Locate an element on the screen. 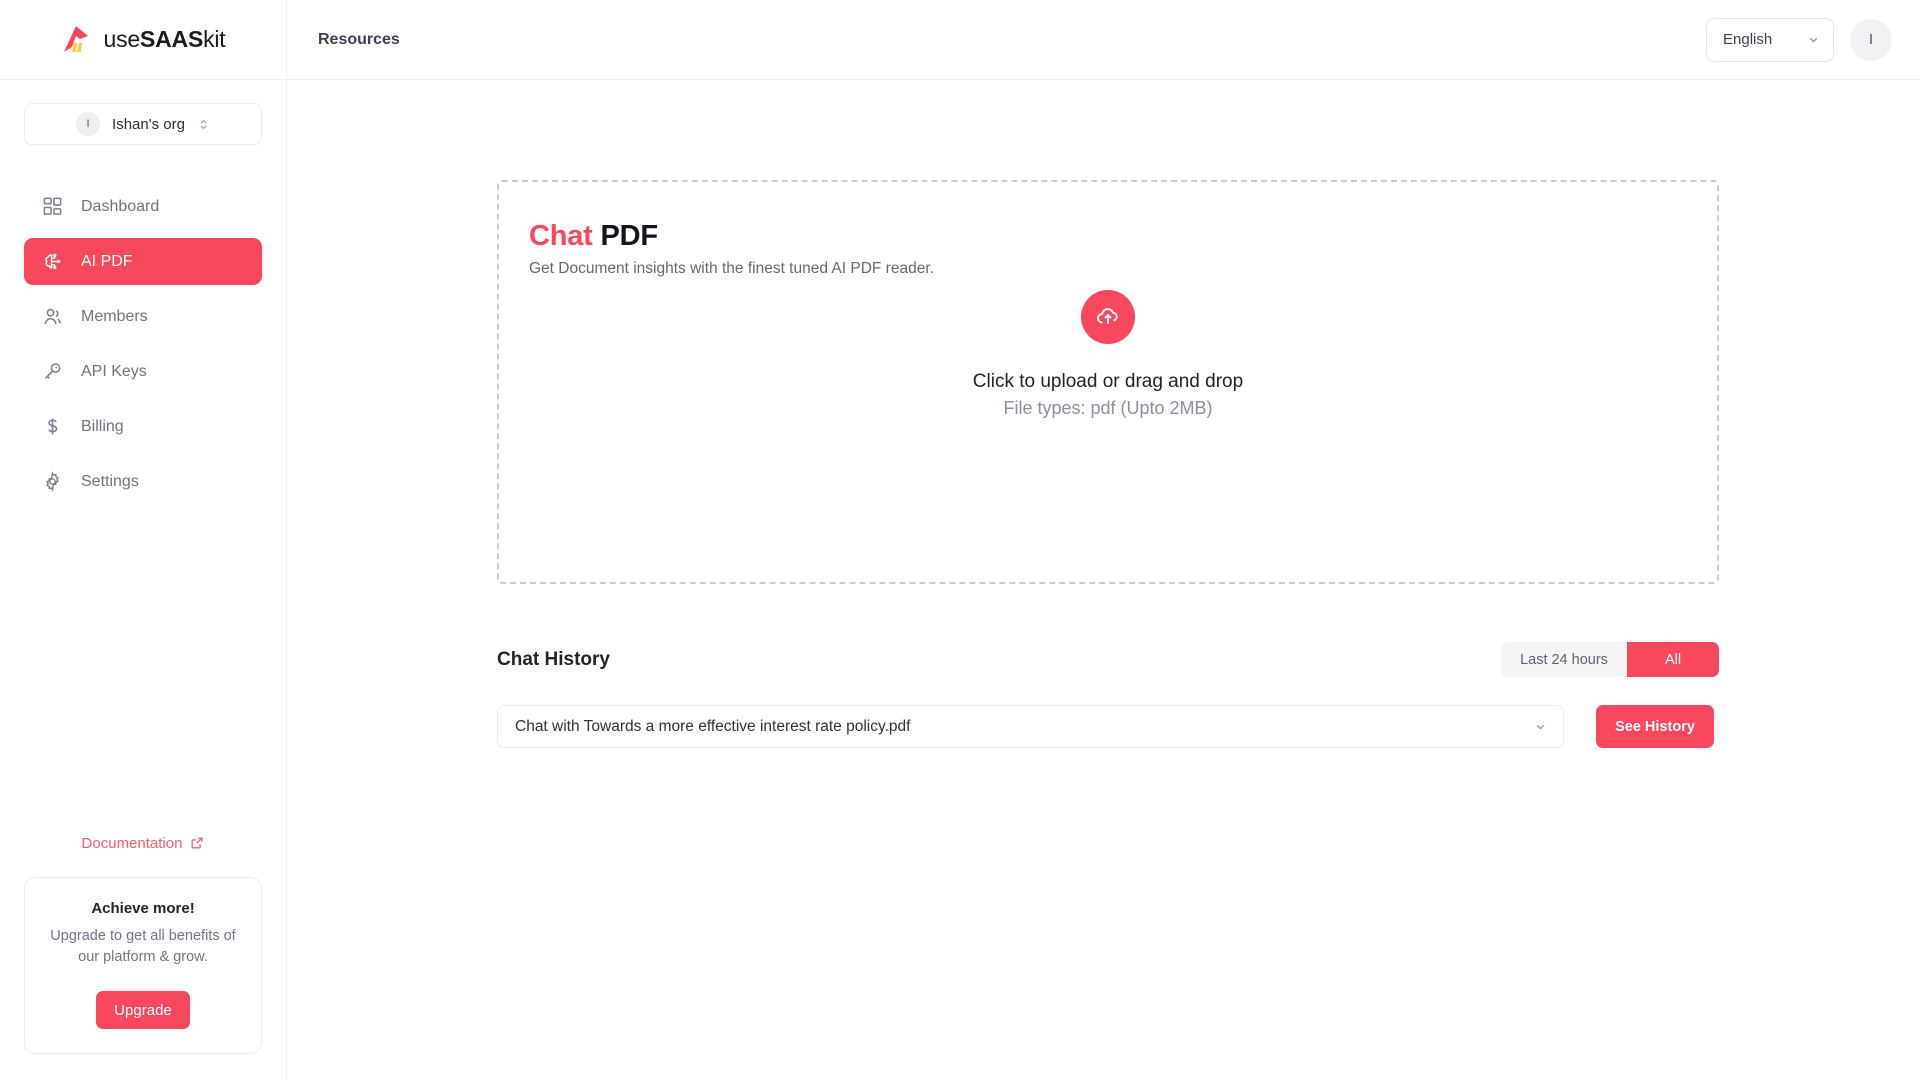 This screenshot has width=1920, height=1080. brand-name-part2: SAAS is located at coordinates (171, 39).